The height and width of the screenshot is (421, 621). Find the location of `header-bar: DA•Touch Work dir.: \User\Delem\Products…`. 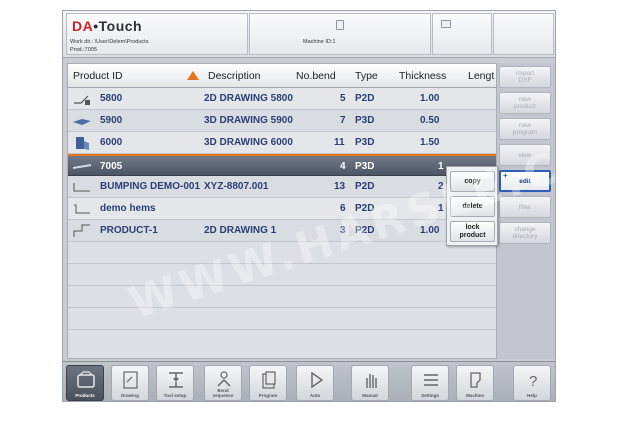

header-bar: DA•Touch Work dir.: \User\Delem\Products… is located at coordinates (309, 34).